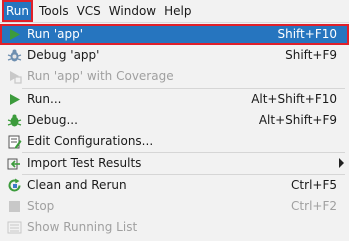  Describe the element at coordinates (174, 227) in the screenshot. I see `menu-item-show-running-list: Show Running List` at that location.